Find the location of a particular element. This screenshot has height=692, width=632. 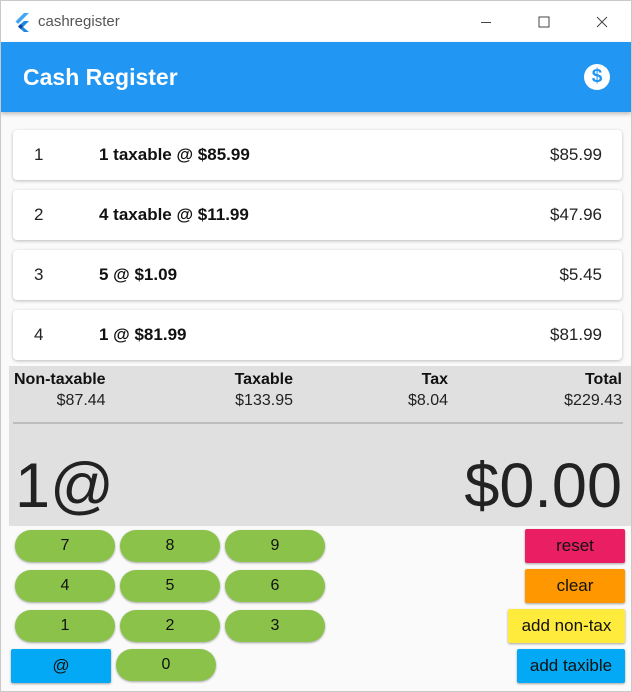

key-6-button: 6 is located at coordinates (275, 586).